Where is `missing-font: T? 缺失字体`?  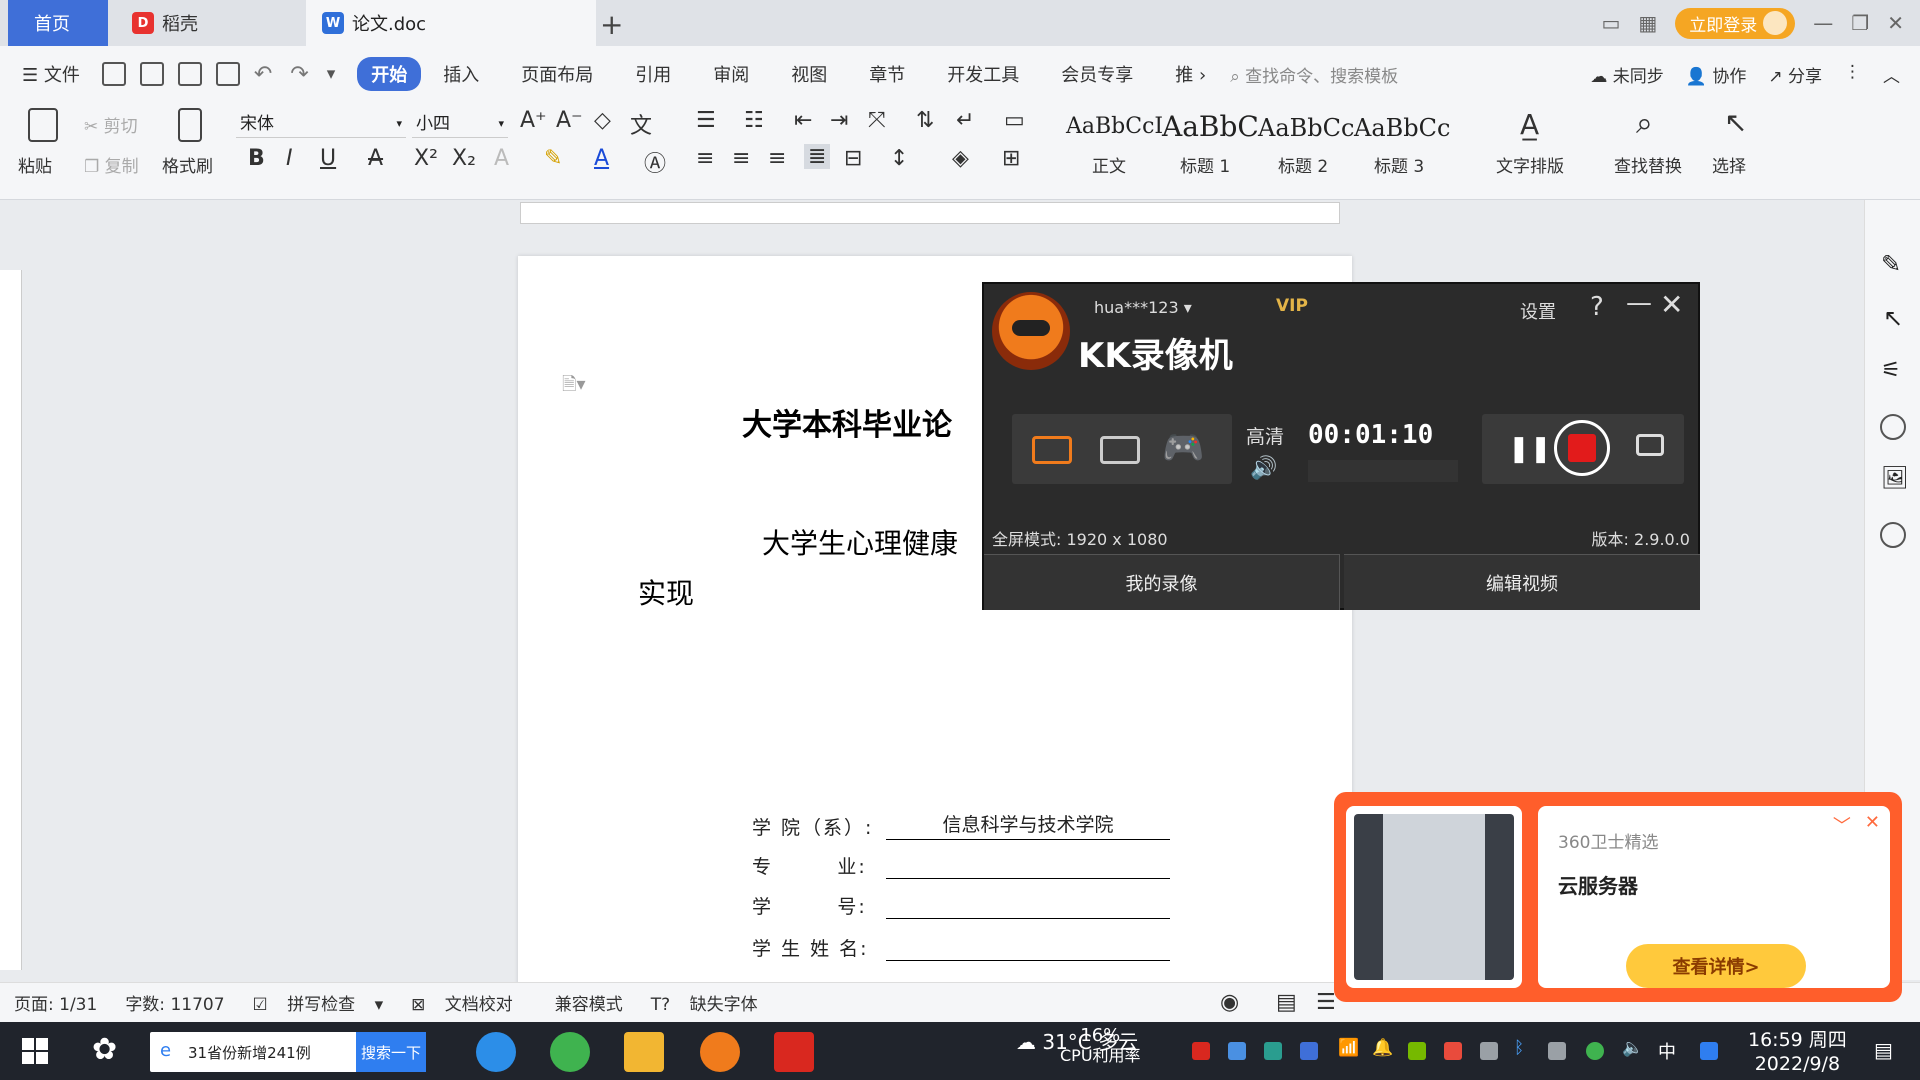
missing-font: T? 缺失字体 is located at coordinates (711, 1002).